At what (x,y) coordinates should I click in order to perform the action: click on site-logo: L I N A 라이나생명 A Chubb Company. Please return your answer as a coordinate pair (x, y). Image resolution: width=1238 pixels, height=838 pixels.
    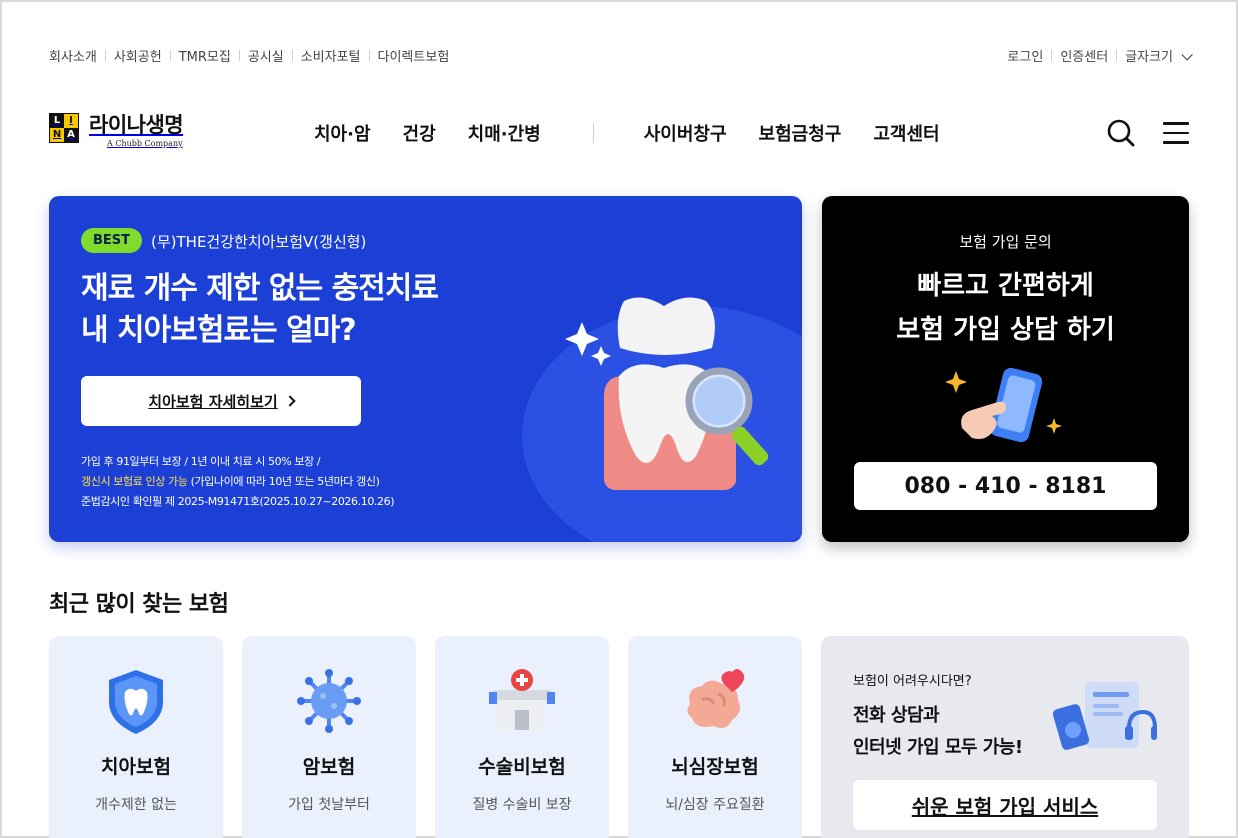
    Looking at the image, I should click on (116, 130).